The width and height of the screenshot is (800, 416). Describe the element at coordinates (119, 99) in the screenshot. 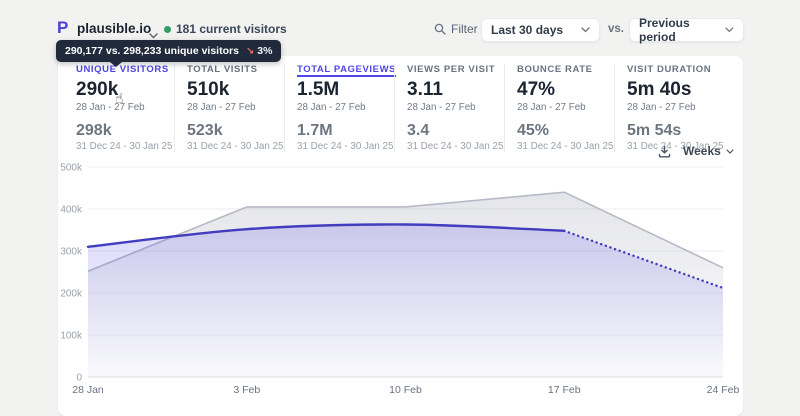

I see `mouse-cursor-icon: ☝` at that location.